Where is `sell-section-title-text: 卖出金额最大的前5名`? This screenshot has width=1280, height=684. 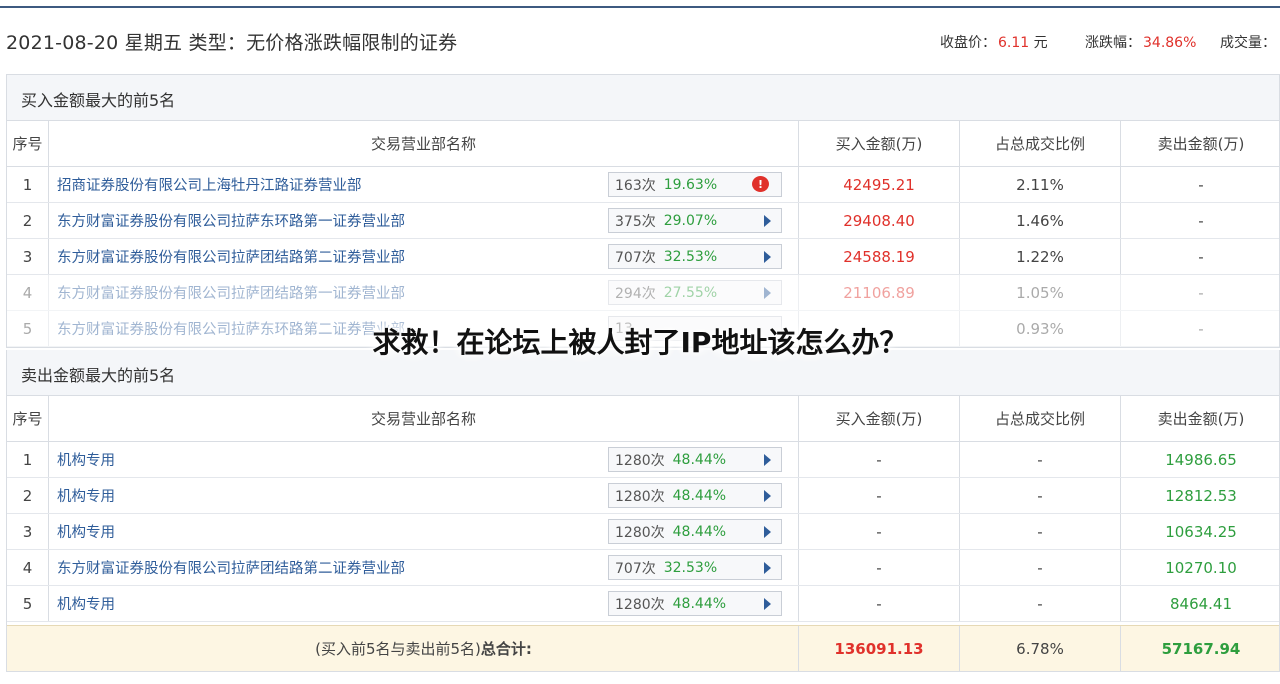 sell-section-title-text: 卖出金额最大的前5名 is located at coordinates (98, 375).